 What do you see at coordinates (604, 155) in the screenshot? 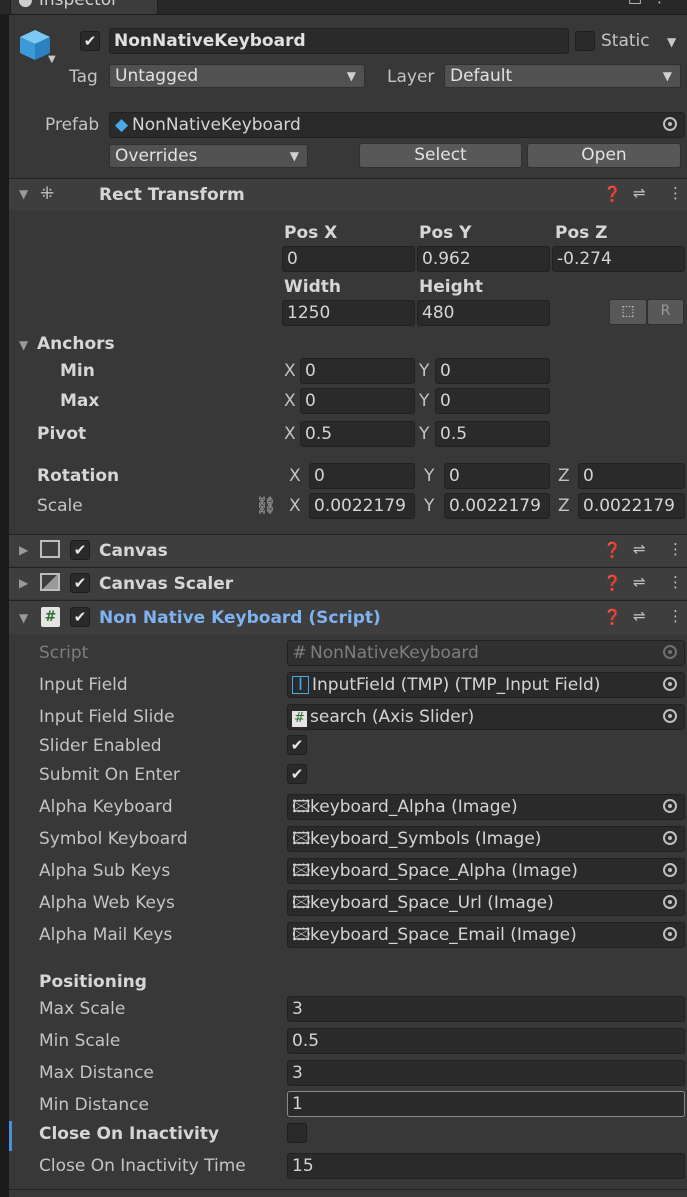
I see `open-button: Open` at bounding box center [604, 155].